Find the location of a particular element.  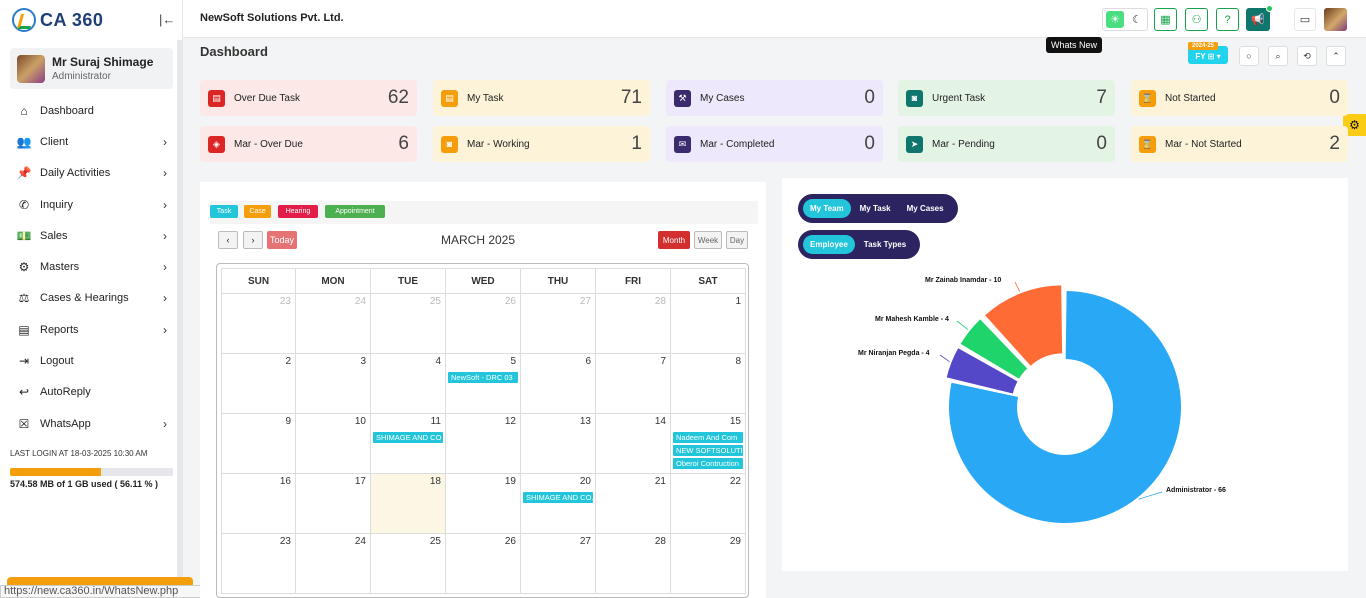

calendar-day-cell: 13 is located at coordinates (558, 444).